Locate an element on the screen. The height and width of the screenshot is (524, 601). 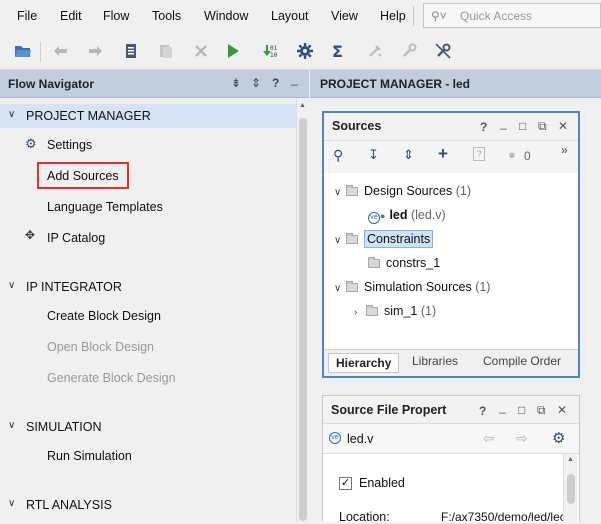
sigma-report-icon: Σ is located at coordinates (339, 51).